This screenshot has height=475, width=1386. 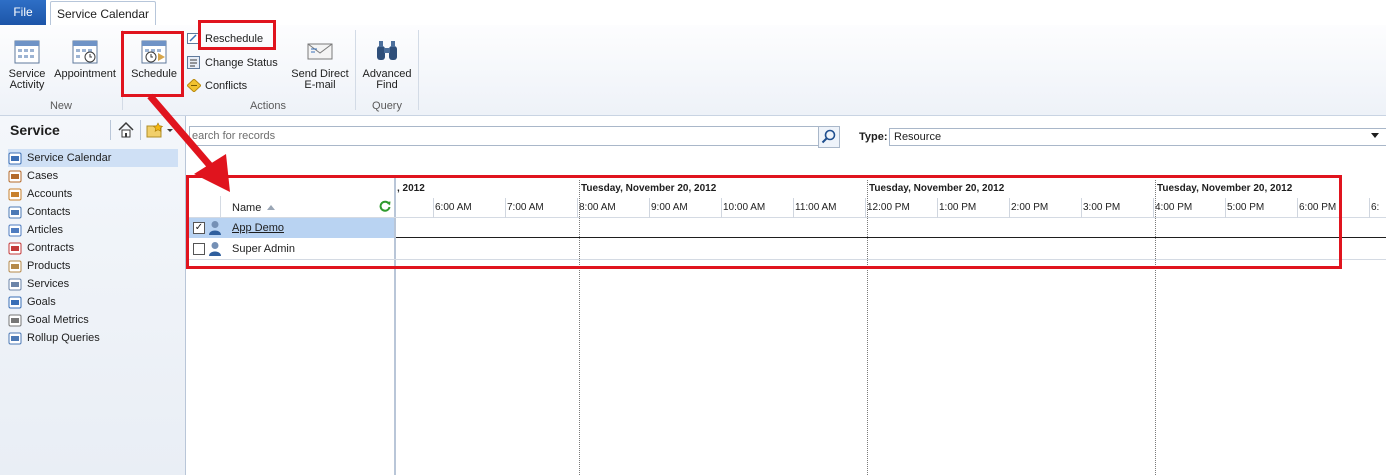 I want to click on service-activity-icon, so click(x=27, y=52).